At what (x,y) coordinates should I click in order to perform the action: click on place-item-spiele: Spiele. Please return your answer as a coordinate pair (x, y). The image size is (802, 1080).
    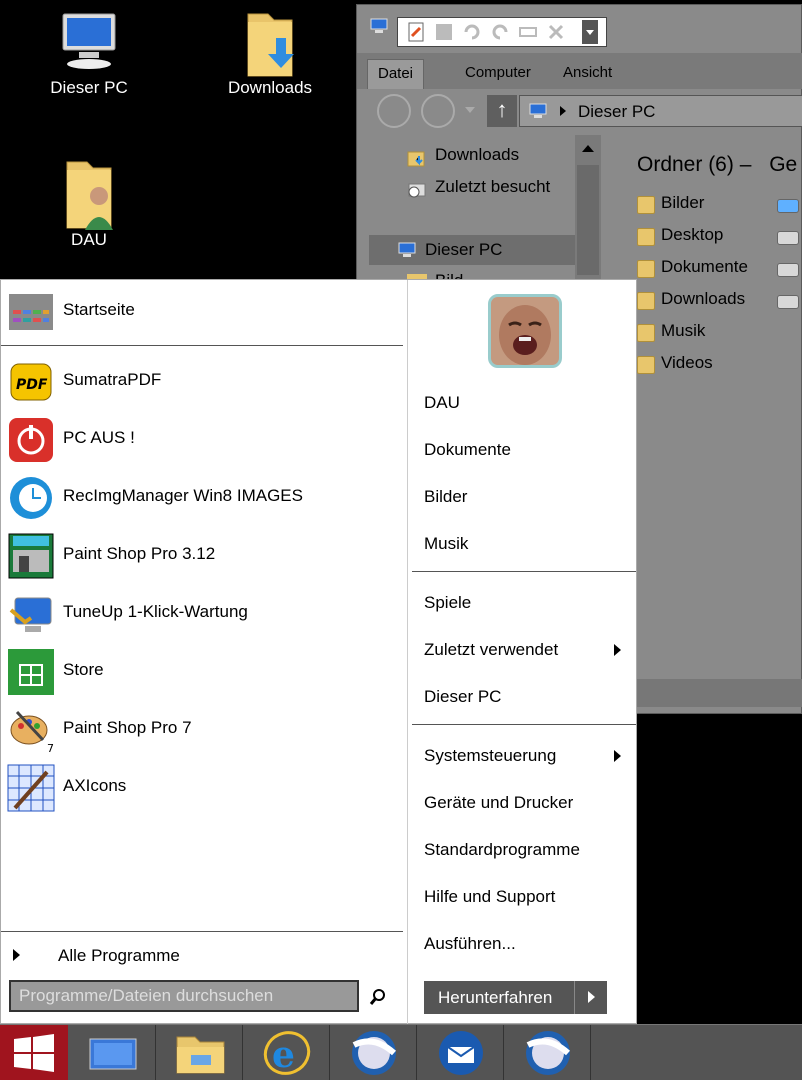
    Looking at the image, I should click on (447, 603).